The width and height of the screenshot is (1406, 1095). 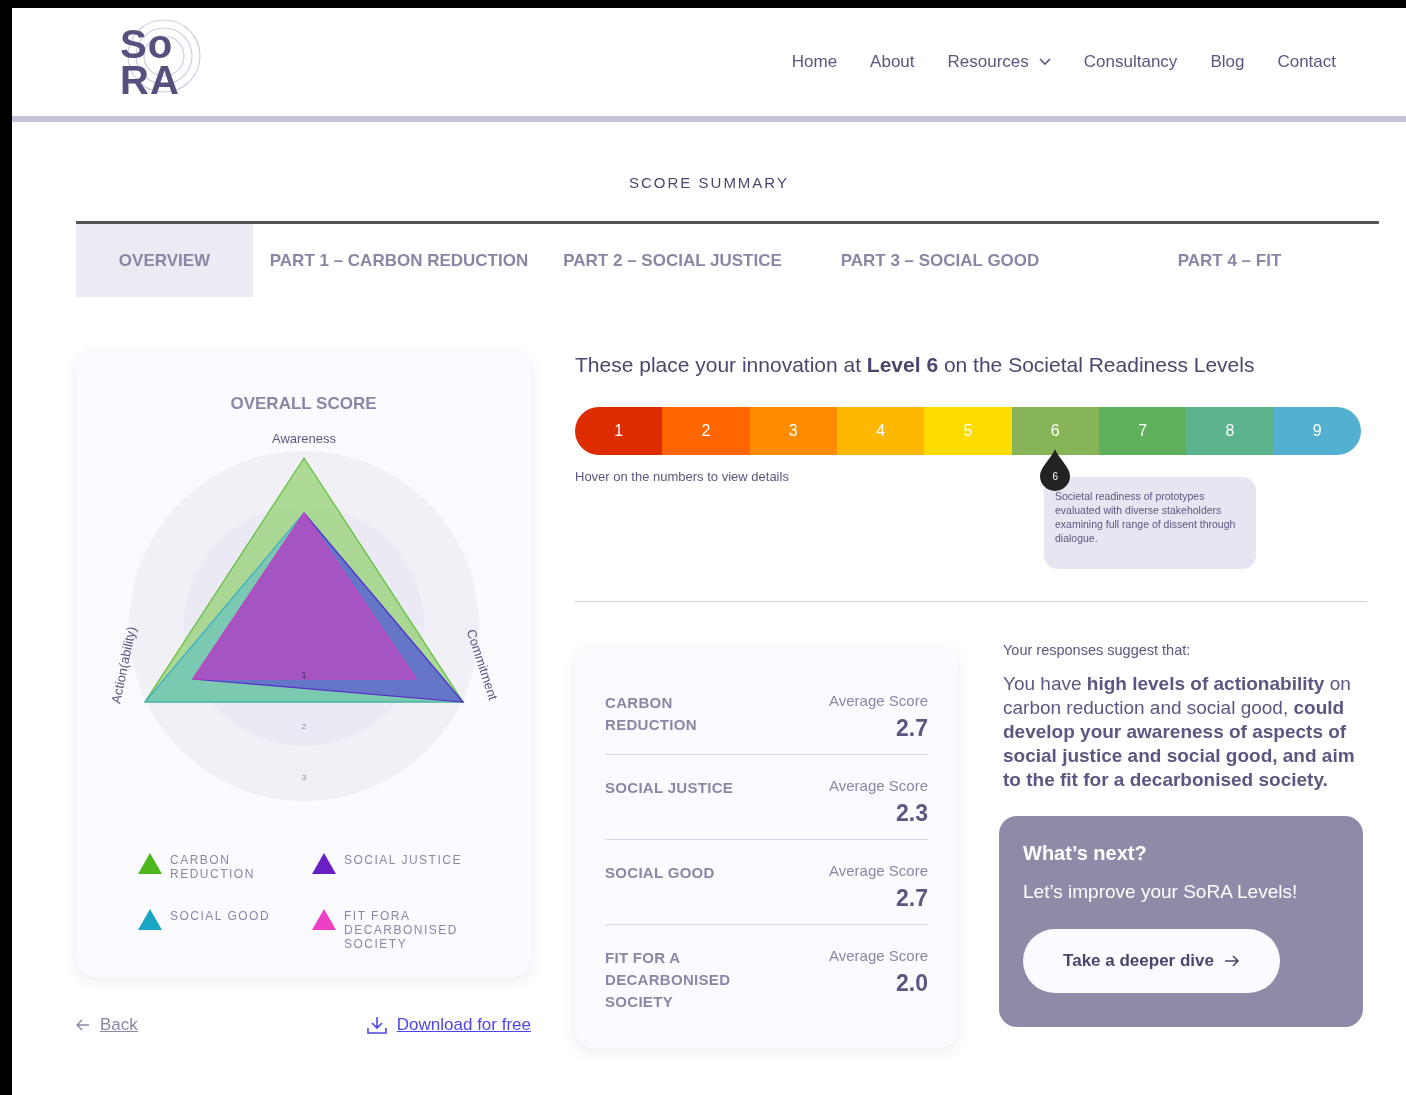 What do you see at coordinates (1229, 260) in the screenshot?
I see `tab: PART 4 – FIT` at bounding box center [1229, 260].